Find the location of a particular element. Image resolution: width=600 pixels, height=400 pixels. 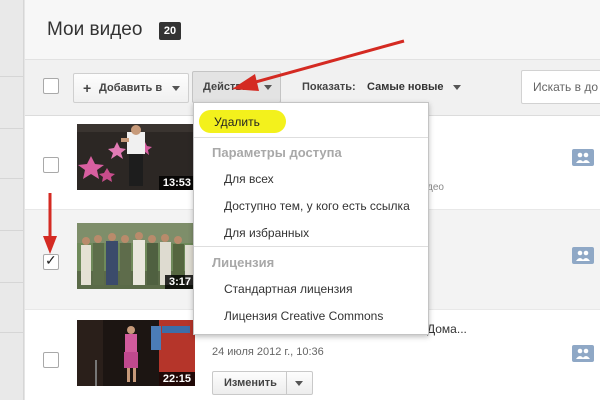

menu-item-license-cc: Лицензия Creative Commons is located at coordinates (303, 316).